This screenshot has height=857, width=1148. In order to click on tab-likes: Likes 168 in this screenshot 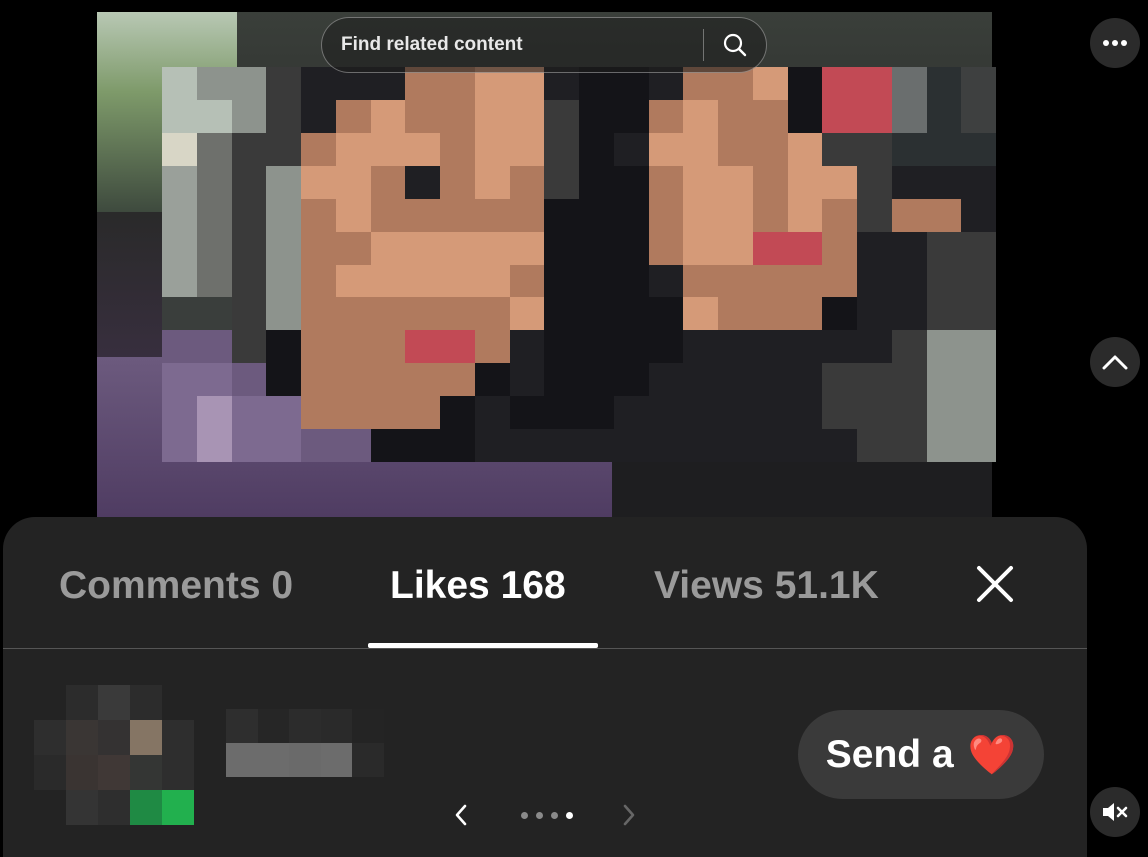, I will do `click(478, 586)`.